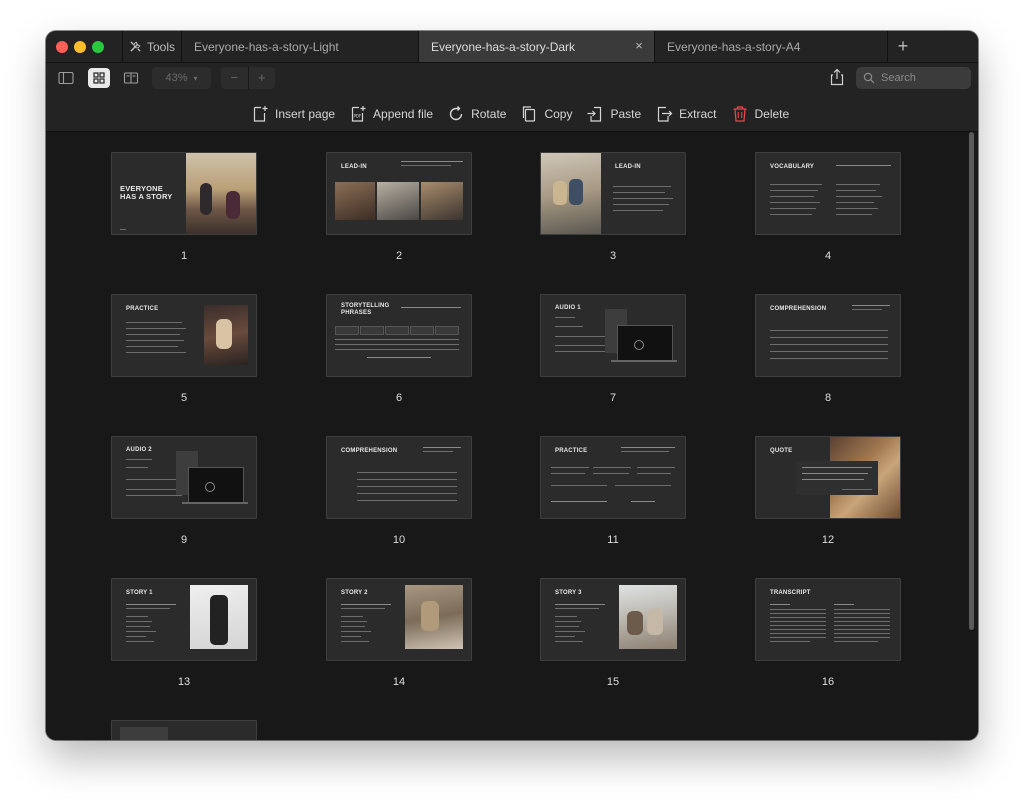 This screenshot has width=1024, height=802. I want to click on insert-page-button: Insert page, so click(293, 114).